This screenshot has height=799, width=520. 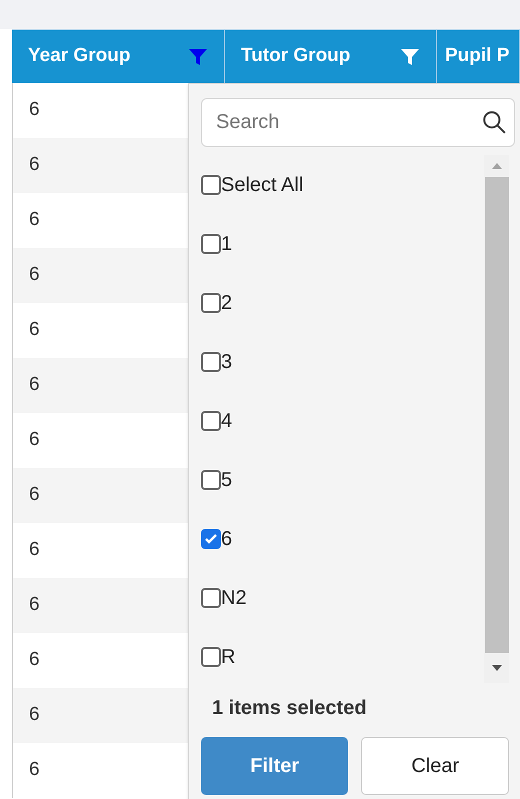 I want to click on filter-option: 1, so click(x=342, y=243).